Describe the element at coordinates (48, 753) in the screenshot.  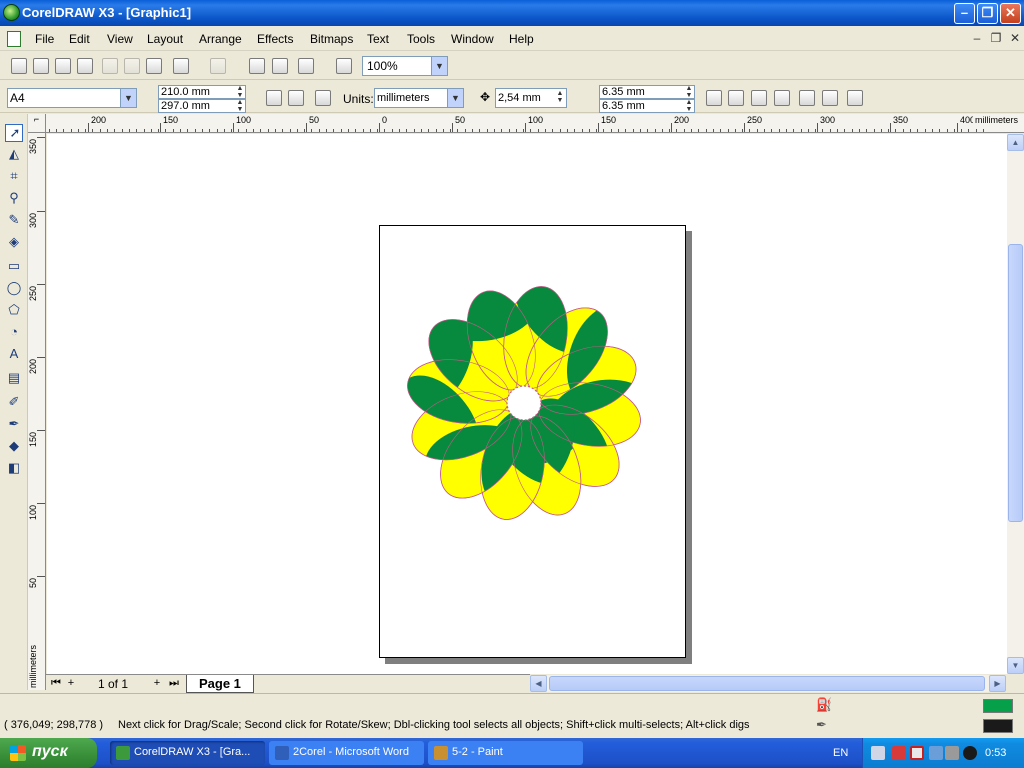
I see `start-button: пуск` at that location.